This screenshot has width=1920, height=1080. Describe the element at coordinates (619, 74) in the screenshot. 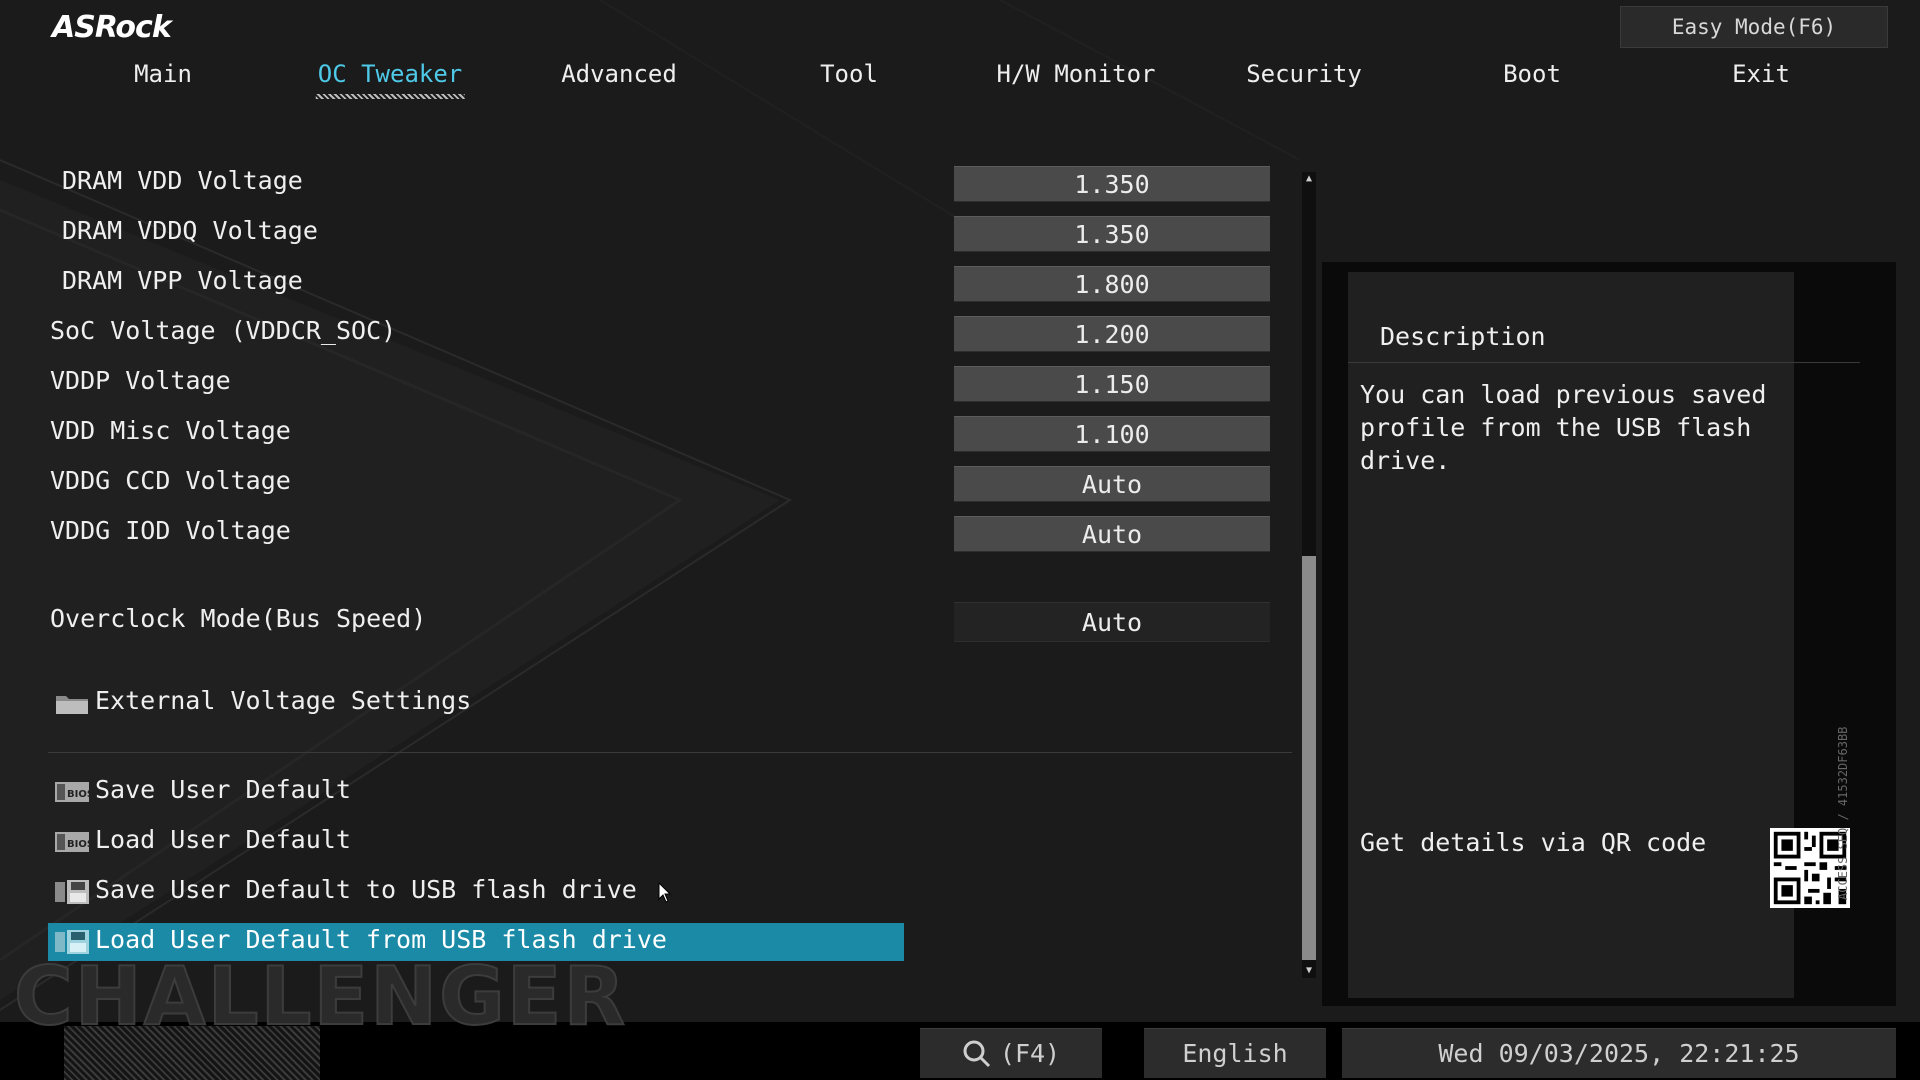

I see `tab-advanced: Advanced` at that location.